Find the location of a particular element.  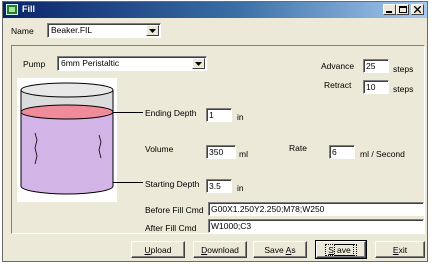

pump-label: Pump is located at coordinates (34, 64).